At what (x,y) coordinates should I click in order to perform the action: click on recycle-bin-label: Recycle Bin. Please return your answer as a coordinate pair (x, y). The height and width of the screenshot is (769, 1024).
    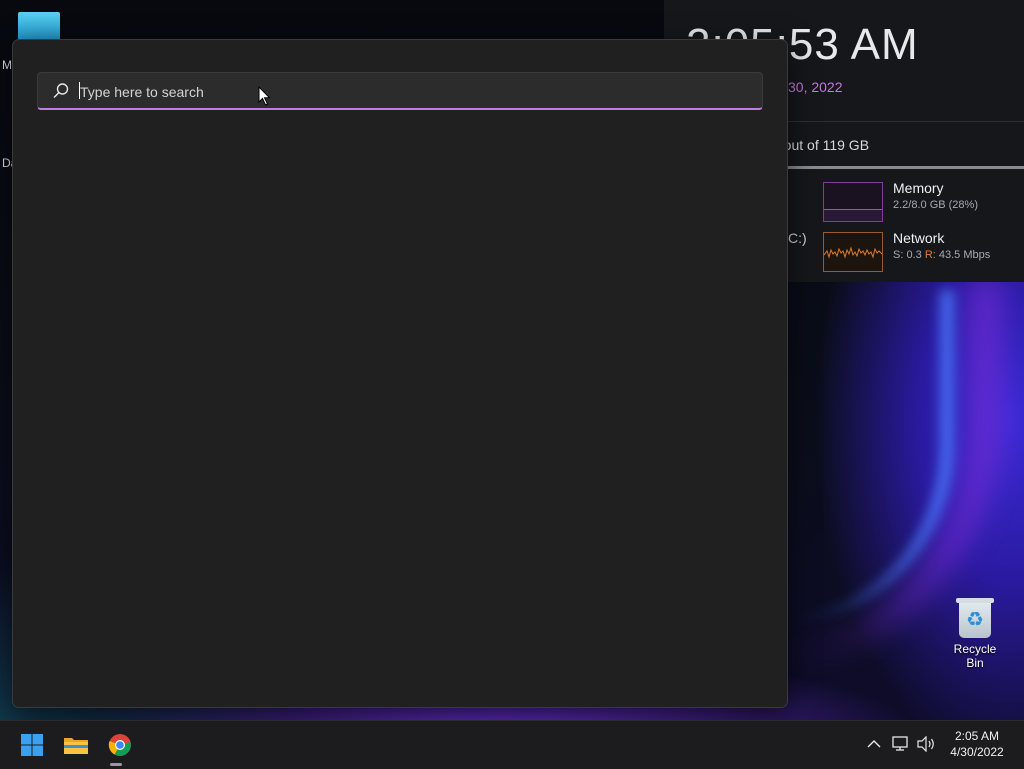
    Looking at the image, I should click on (975, 656).